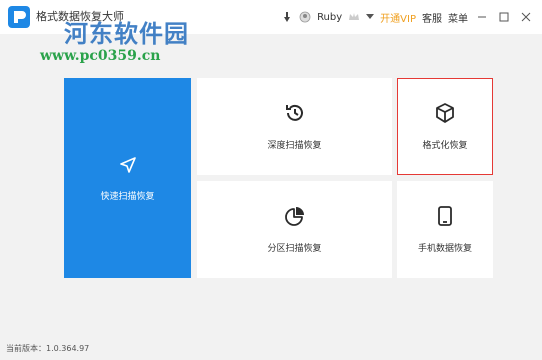  What do you see at coordinates (287, 17) in the screenshot?
I see `skin-icon` at bounding box center [287, 17].